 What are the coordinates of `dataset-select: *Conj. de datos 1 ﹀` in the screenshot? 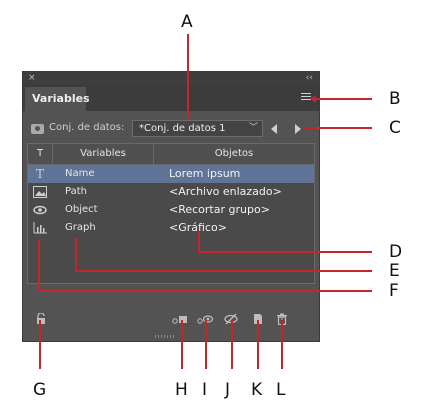 It's located at (197, 128).